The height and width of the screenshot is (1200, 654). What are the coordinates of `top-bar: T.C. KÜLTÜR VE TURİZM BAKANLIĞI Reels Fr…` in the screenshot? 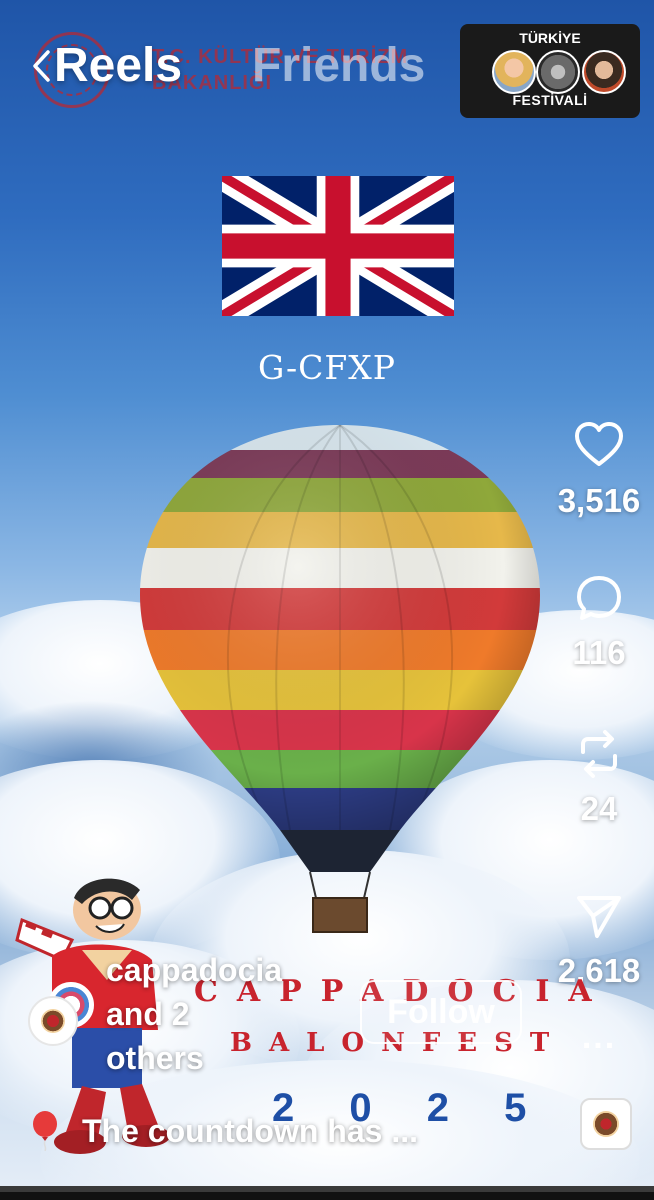 It's located at (327, 65).